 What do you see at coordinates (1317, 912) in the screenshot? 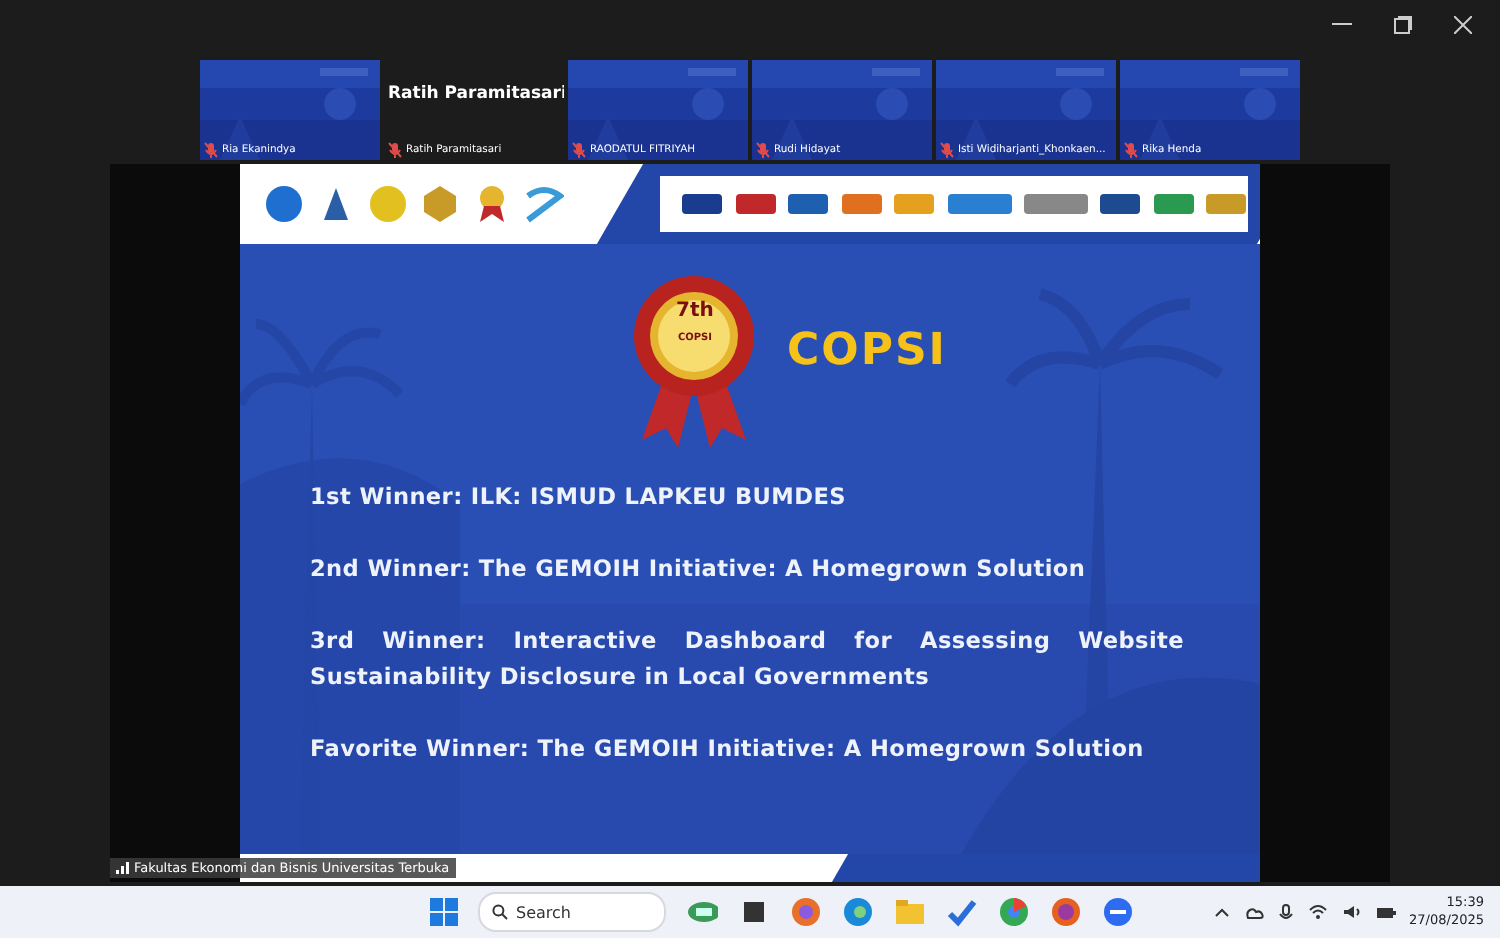
I see `wifi-icon` at bounding box center [1317, 912].